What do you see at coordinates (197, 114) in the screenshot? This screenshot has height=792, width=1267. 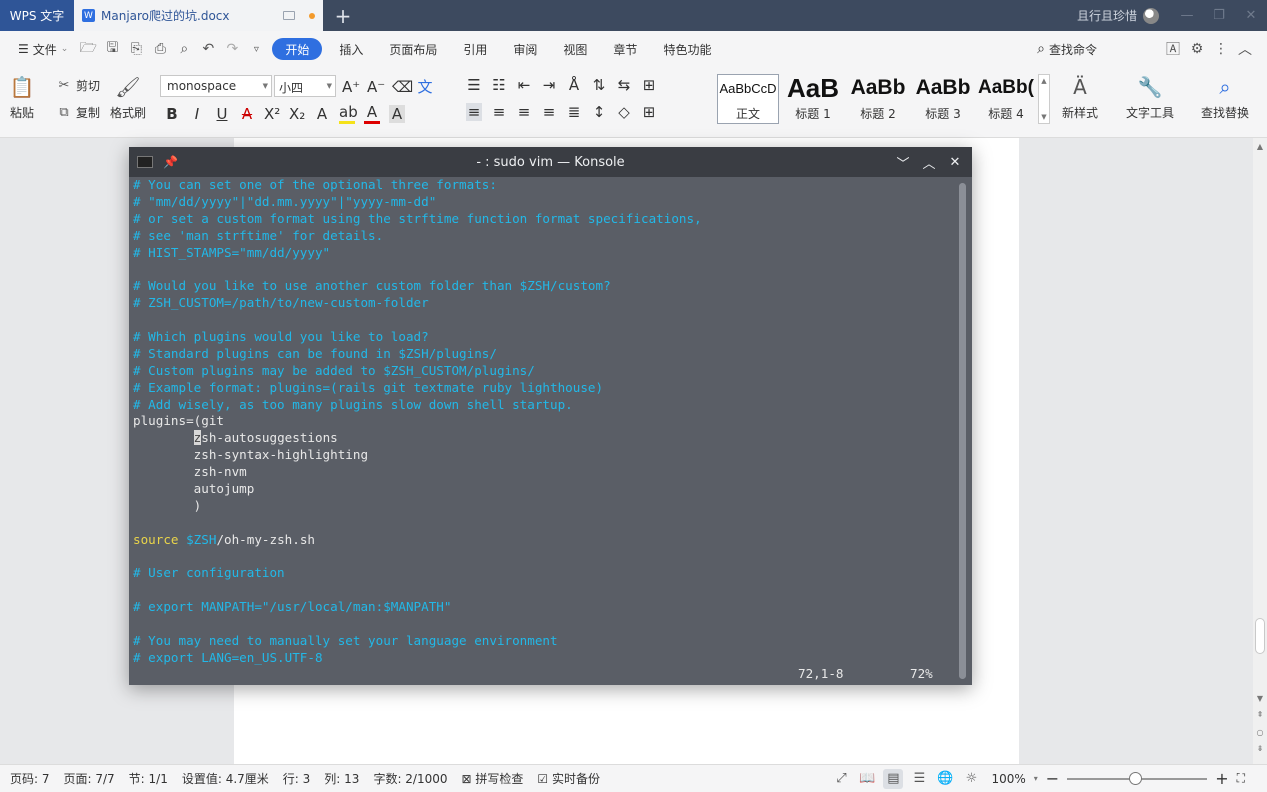 I see `italic-icon: I` at bounding box center [197, 114].